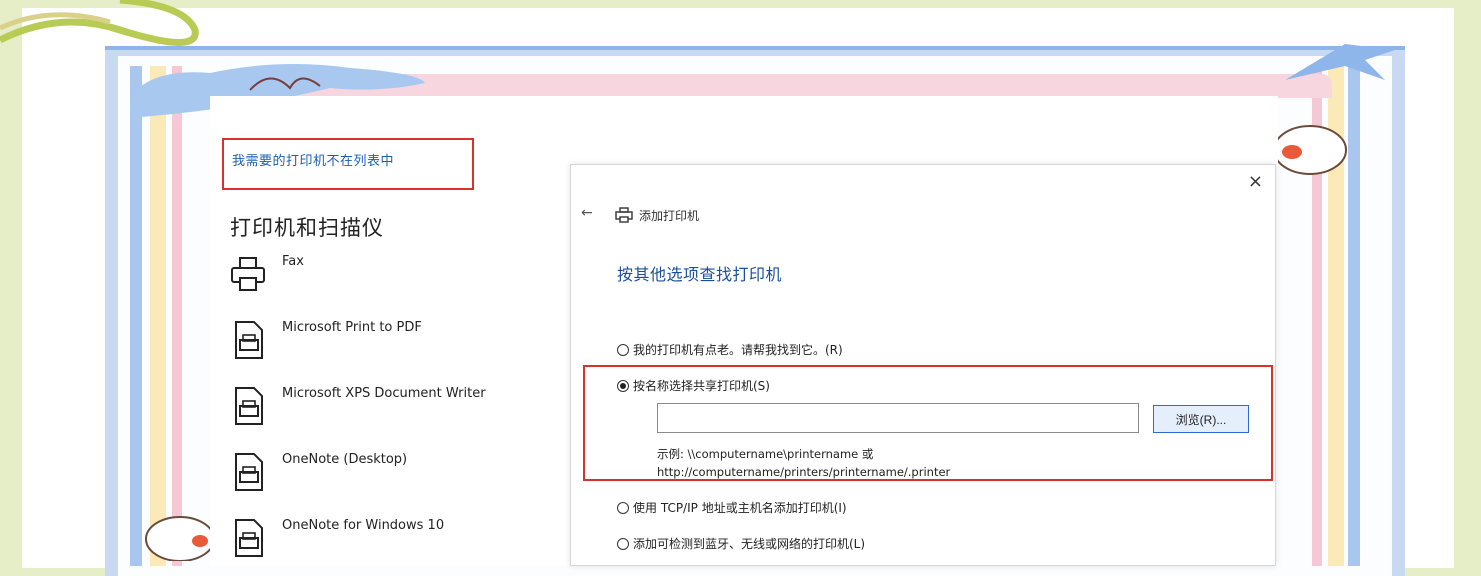  Describe the element at coordinates (700, 274) in the screenshot. I see `dialog-heading: 按其他选项查找打印机` at that location.